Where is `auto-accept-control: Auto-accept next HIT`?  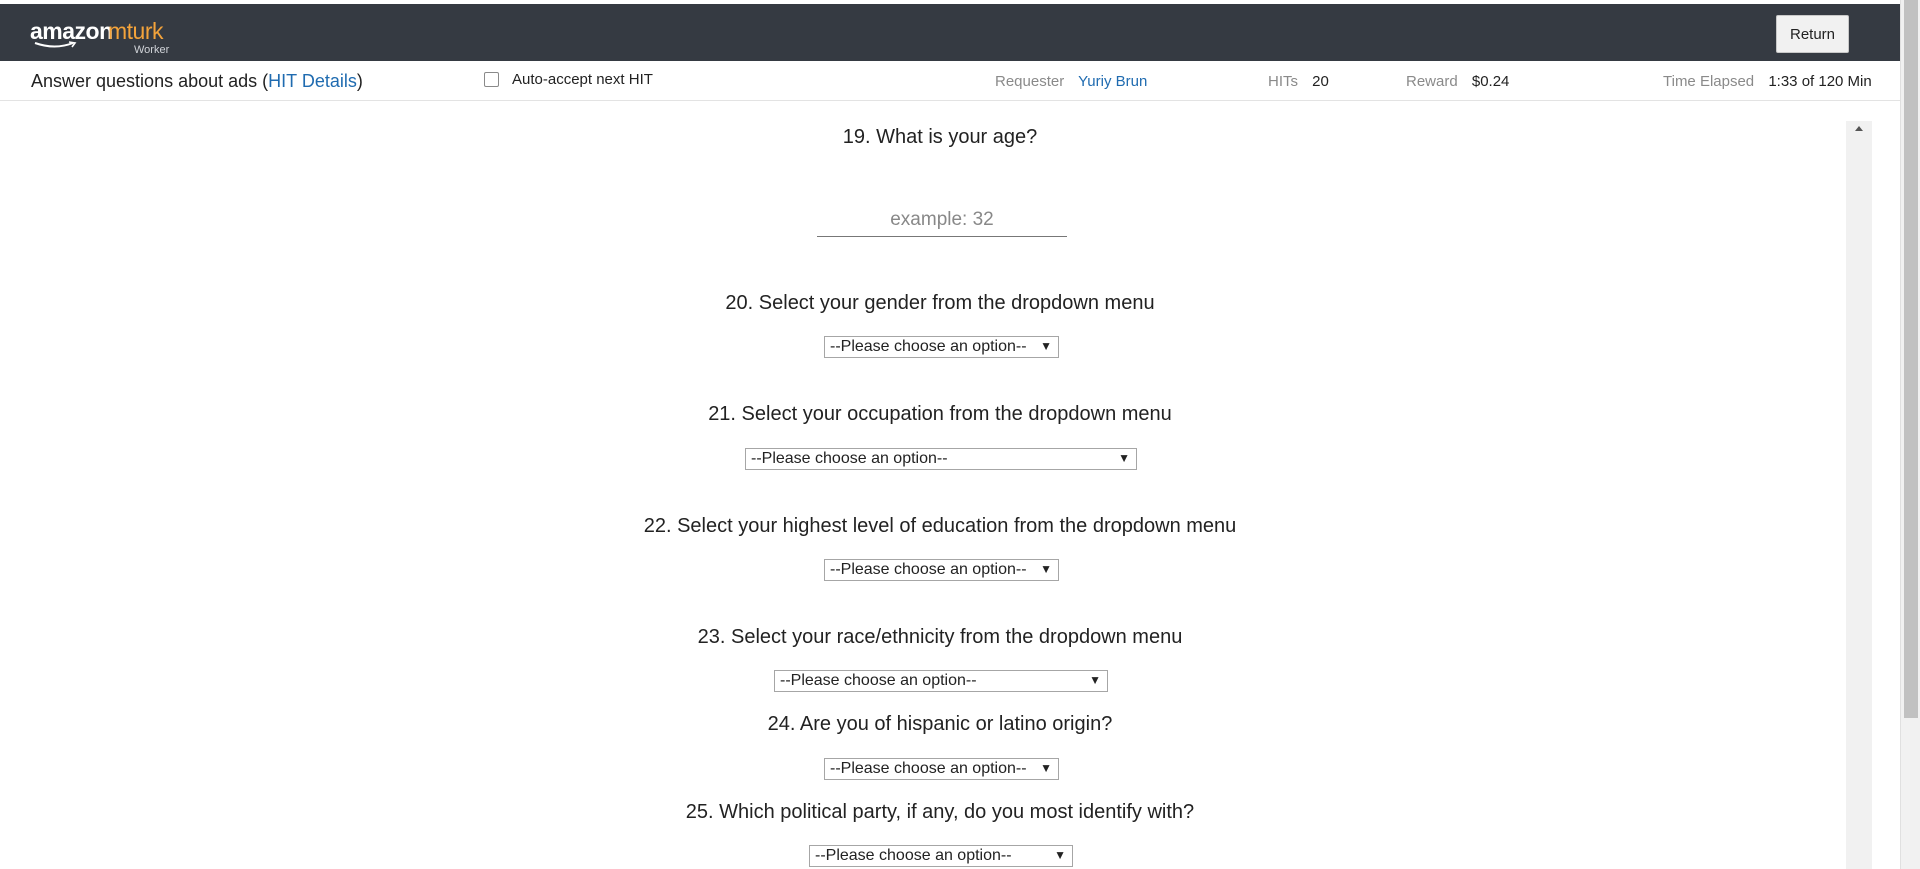
auto-accept-control: Auto-accept next HIT is located at coordinates (568, 79).